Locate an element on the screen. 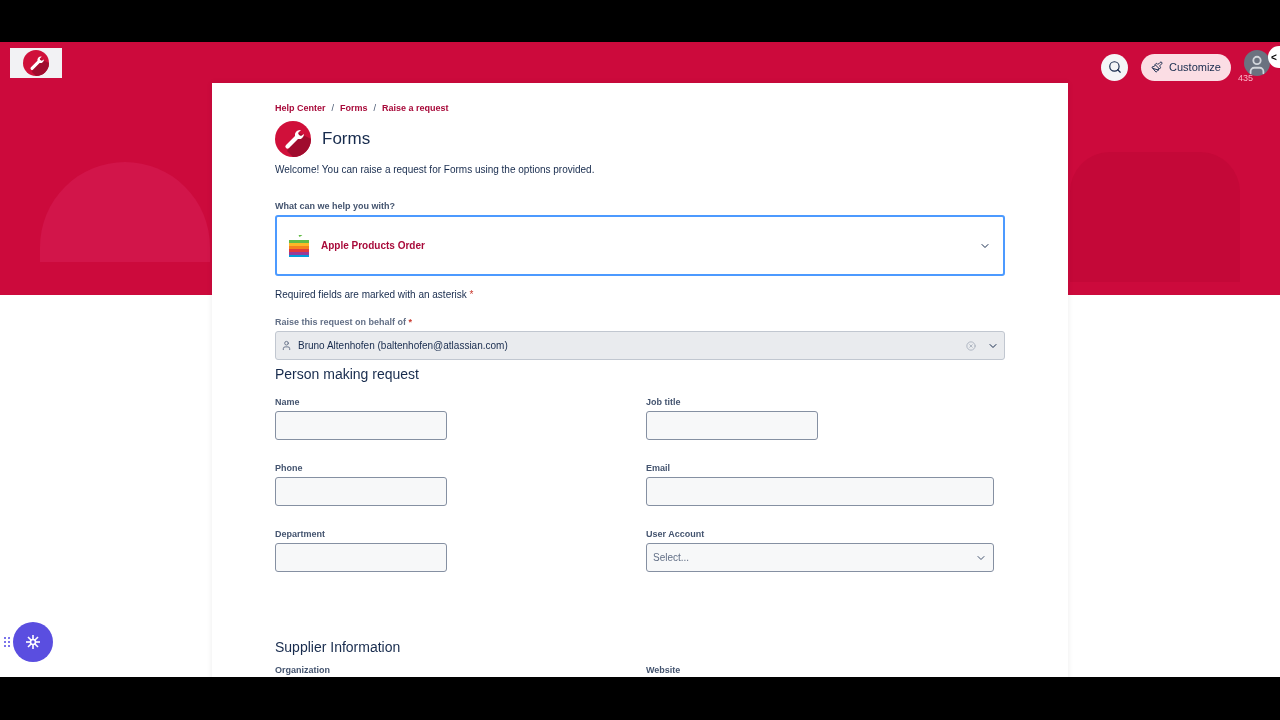  field-label: User Account is located at coordinates (676, 534).